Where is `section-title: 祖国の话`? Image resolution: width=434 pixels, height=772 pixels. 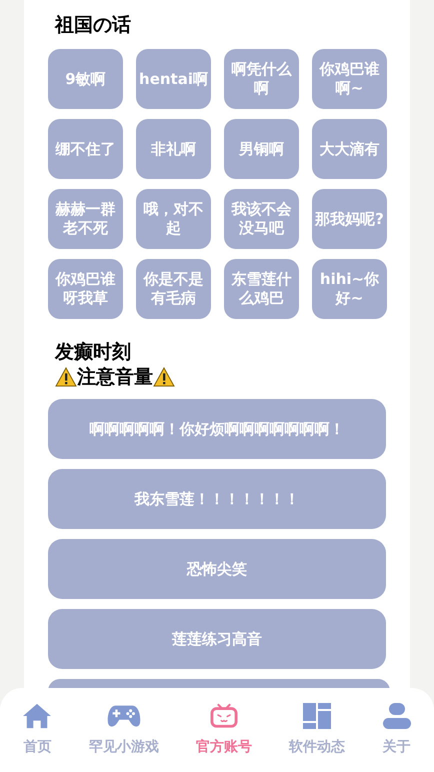
section-title: 祖国の话 is located at coordinates (93, 25).